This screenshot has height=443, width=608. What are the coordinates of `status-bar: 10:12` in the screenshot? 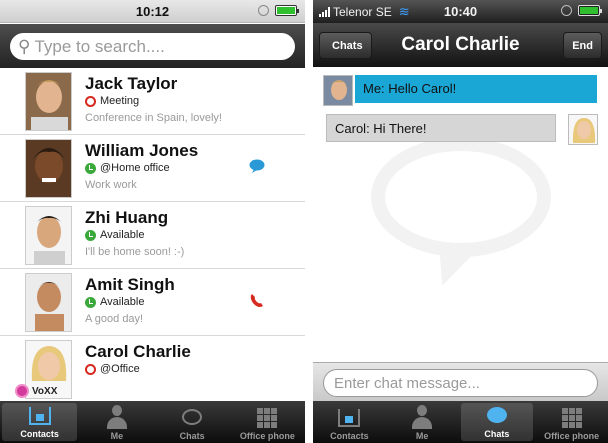 It's located at (152, 11).